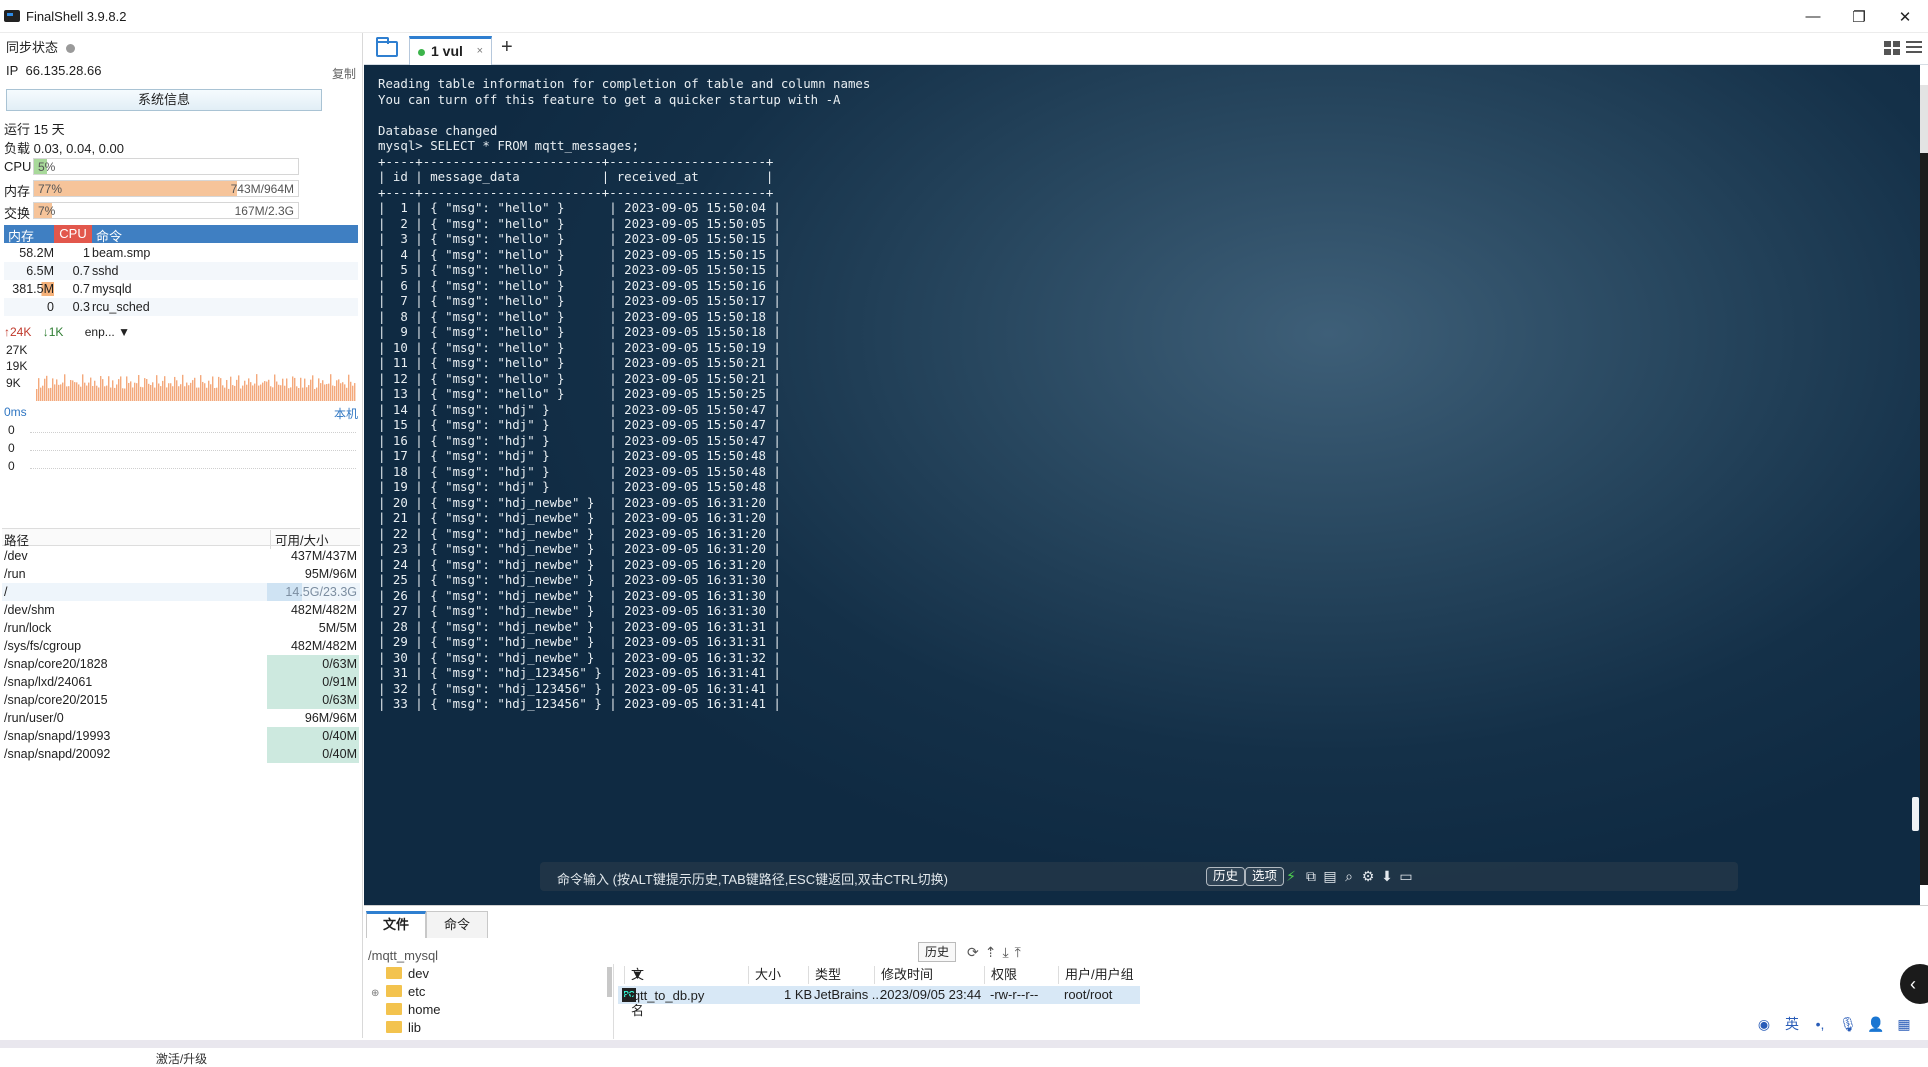 This screenshot has width=1928, height=1067. Describe the element at coordinates (181, 628) in the screenshot. I see `filesystem-row: /run/lock 5M/5M` at that location.